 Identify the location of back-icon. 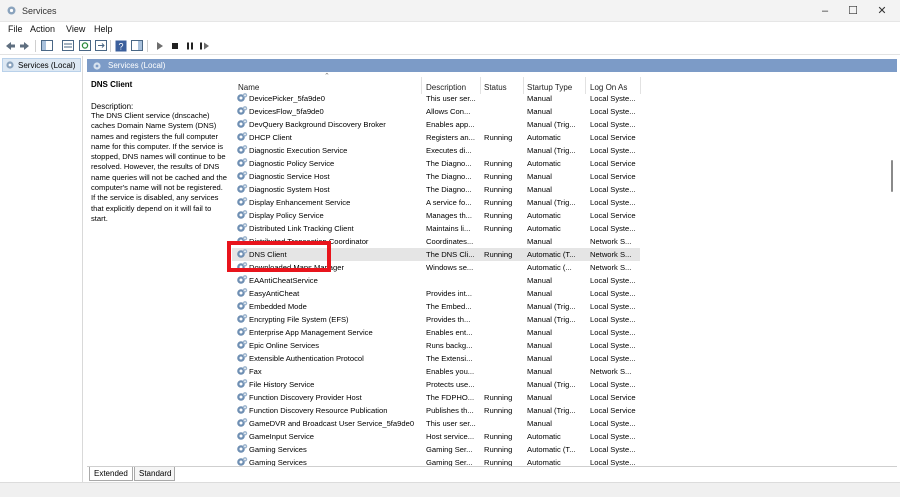
(10, 45).